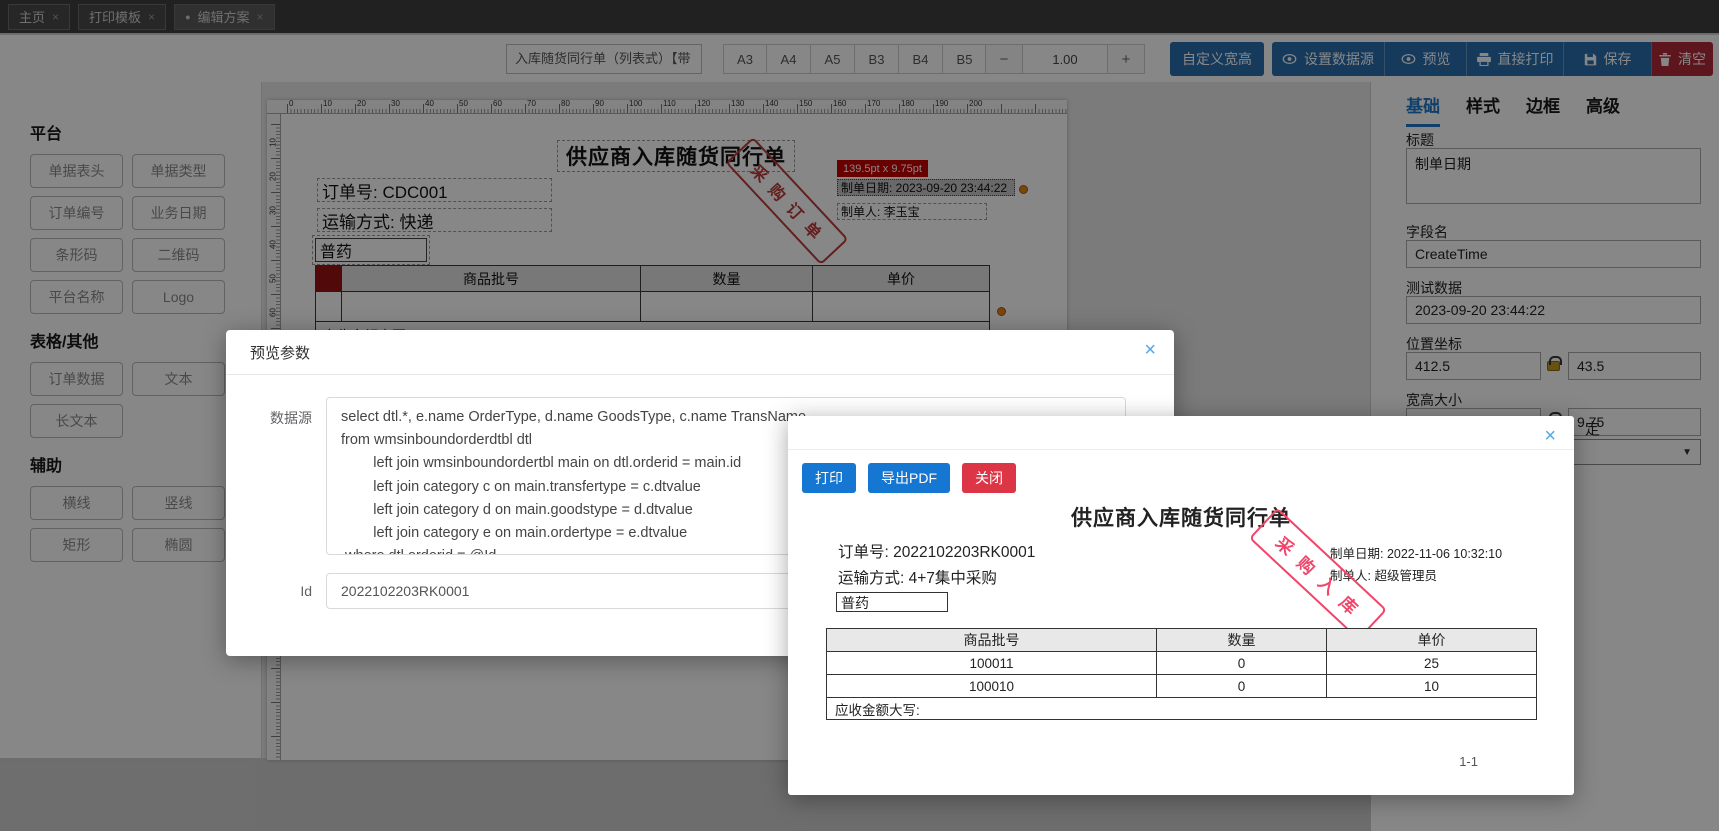 This screenshot has height=831, width=1719. What do you see at coordinates (989, 478) in the screenshot?
I see `close-preview-button: 关闭` at bounding box center [989, 478].